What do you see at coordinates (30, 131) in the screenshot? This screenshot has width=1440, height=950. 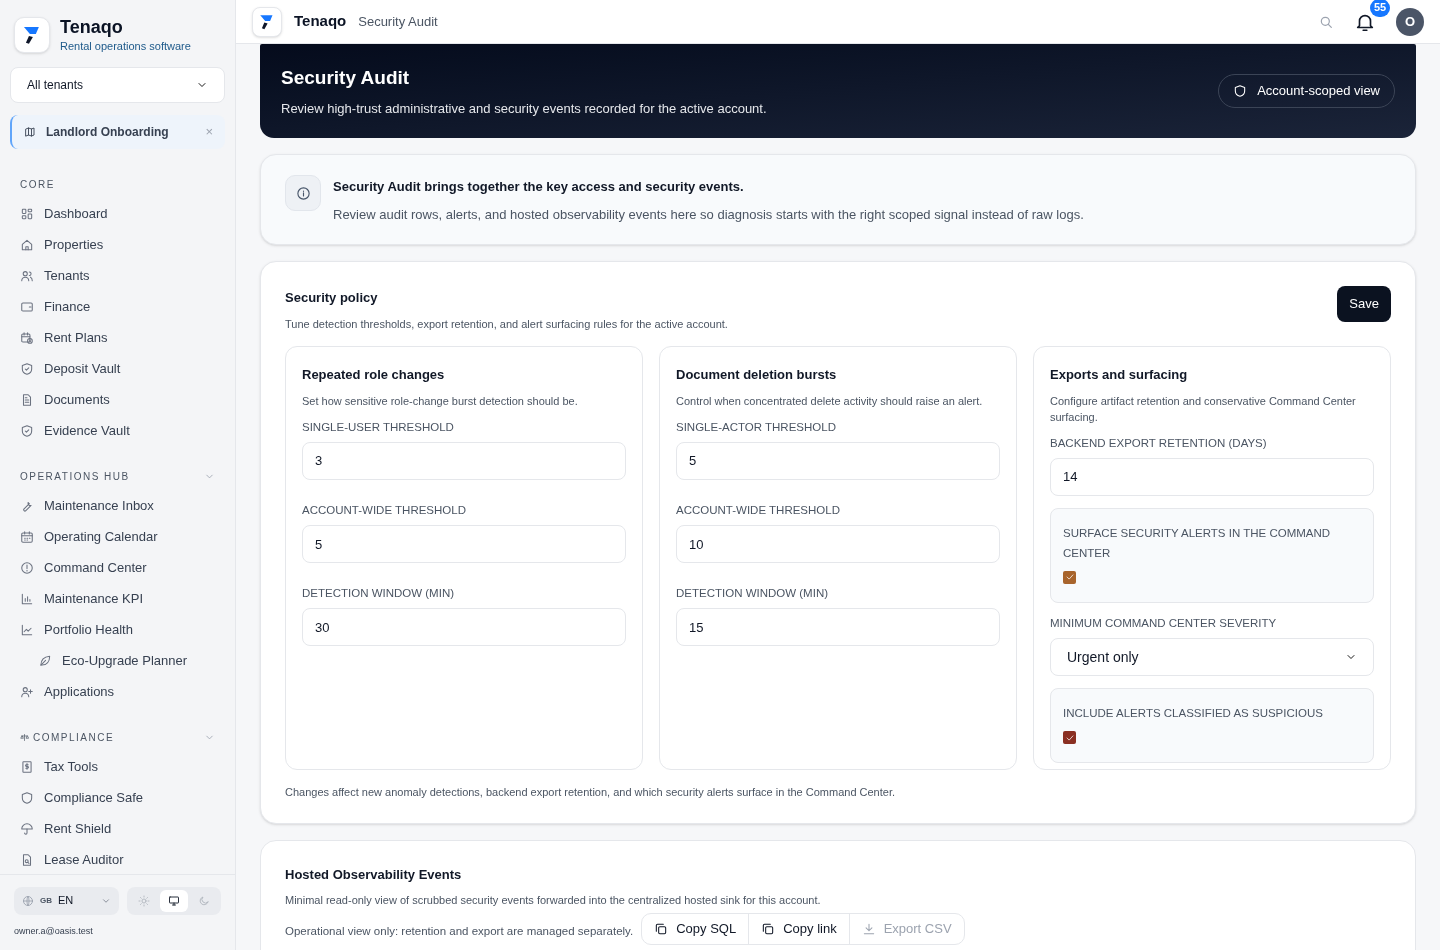 I see `map-icon` at bounding box center [30, 131].